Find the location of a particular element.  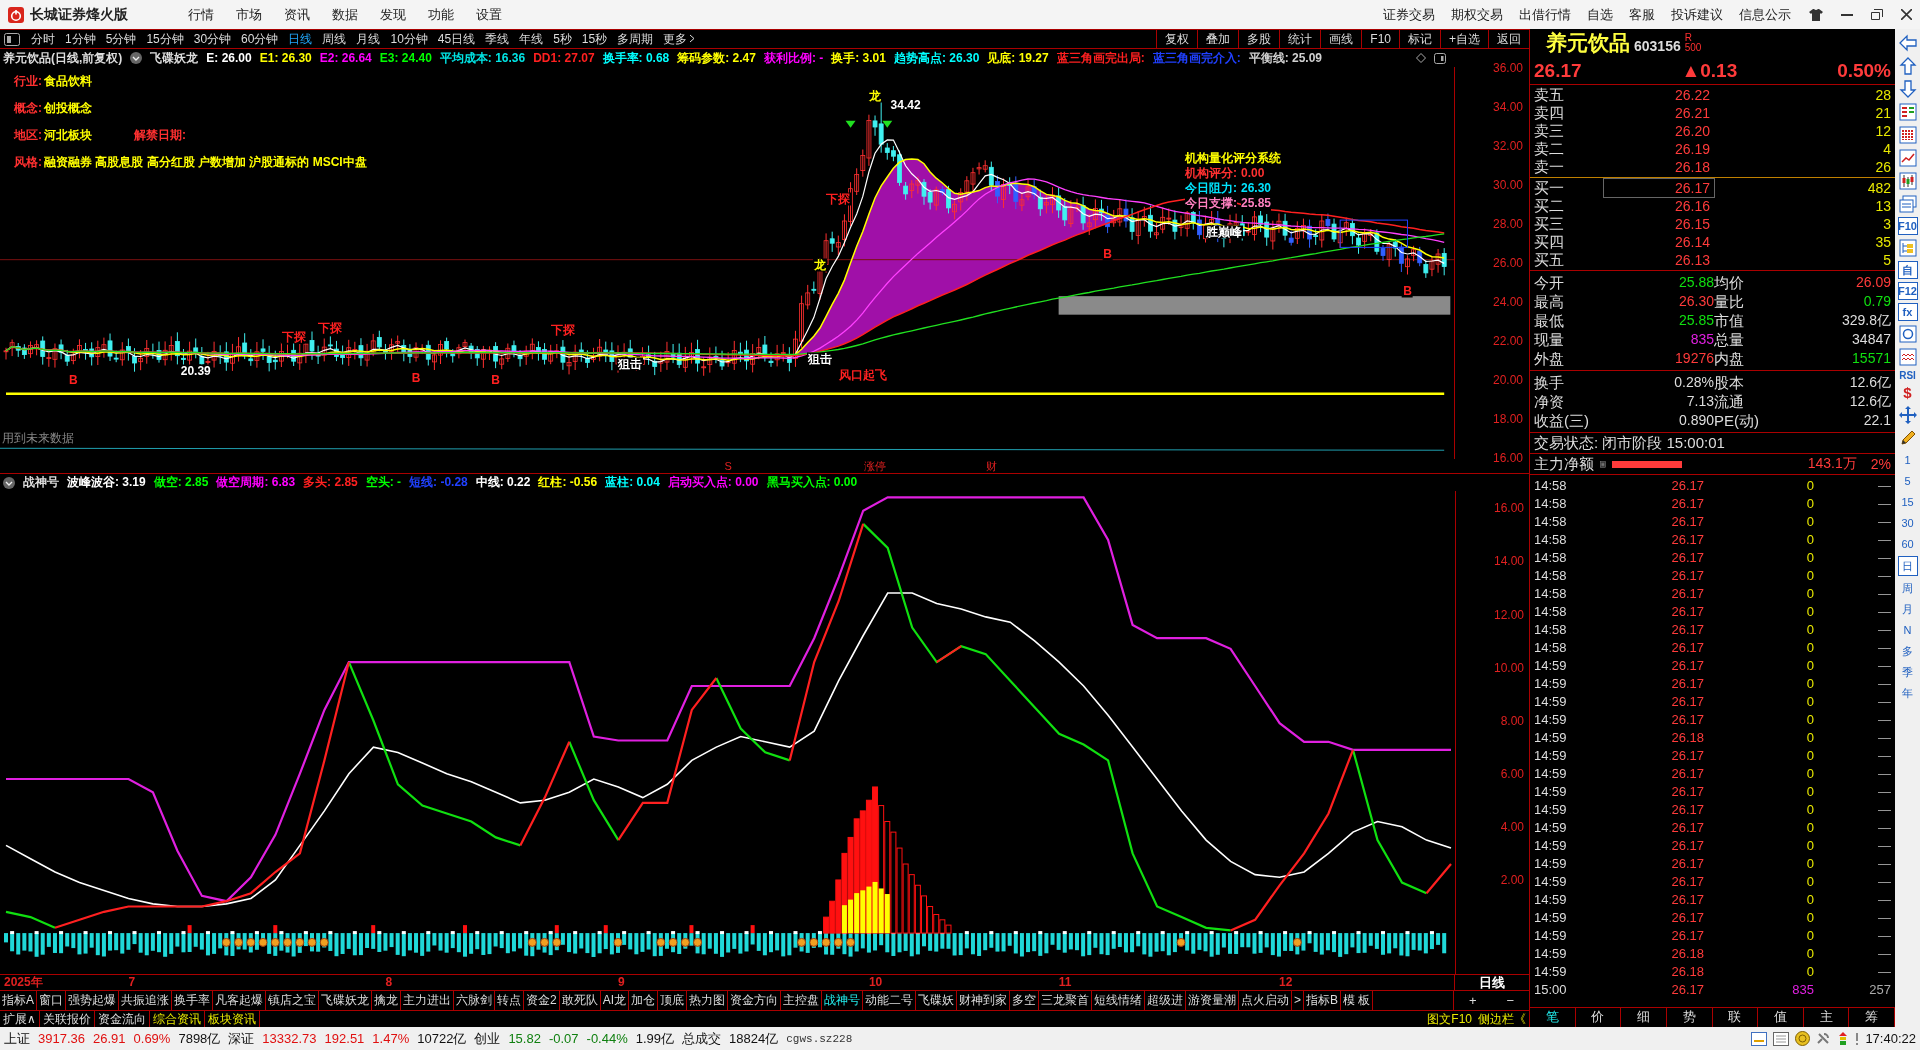

stat-value: 26.09 is located at coordinates (1872, 282).